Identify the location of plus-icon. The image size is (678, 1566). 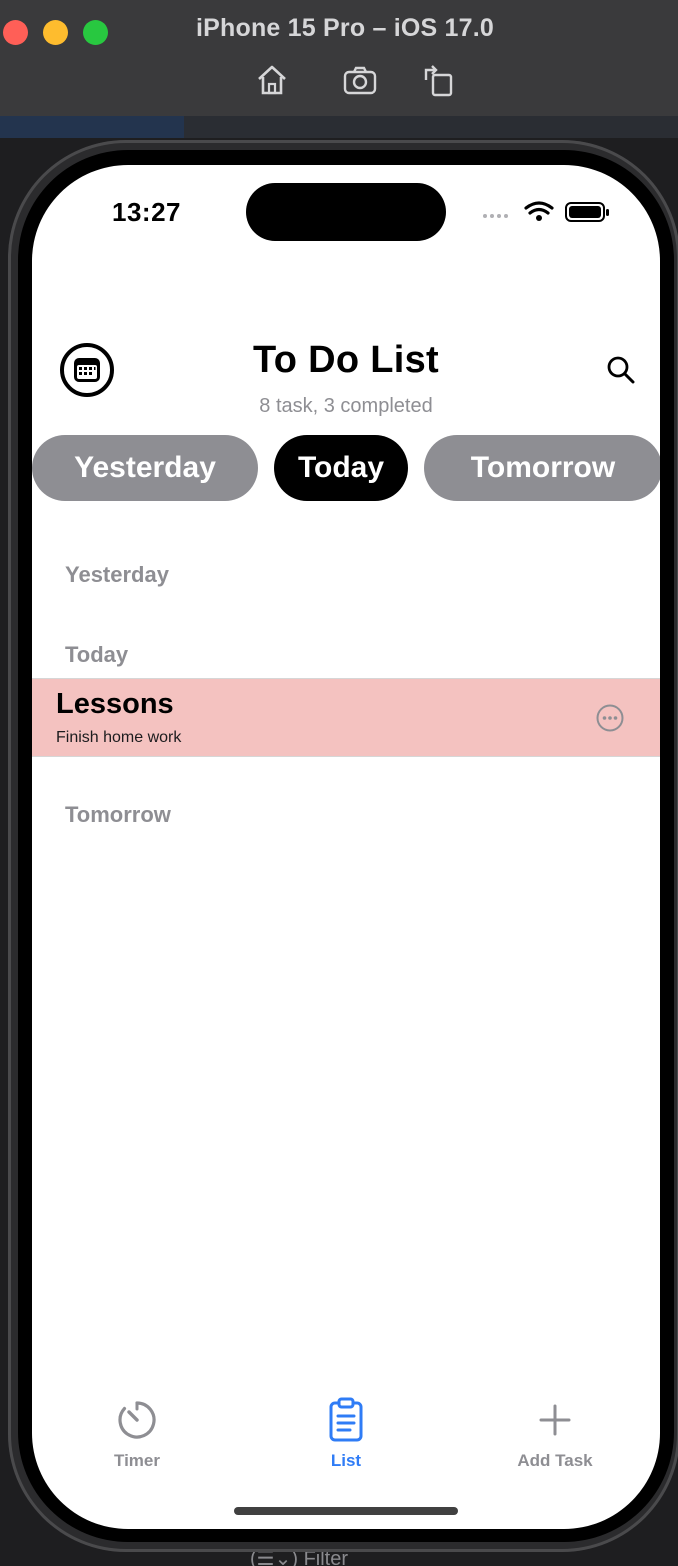
(555, 1420).